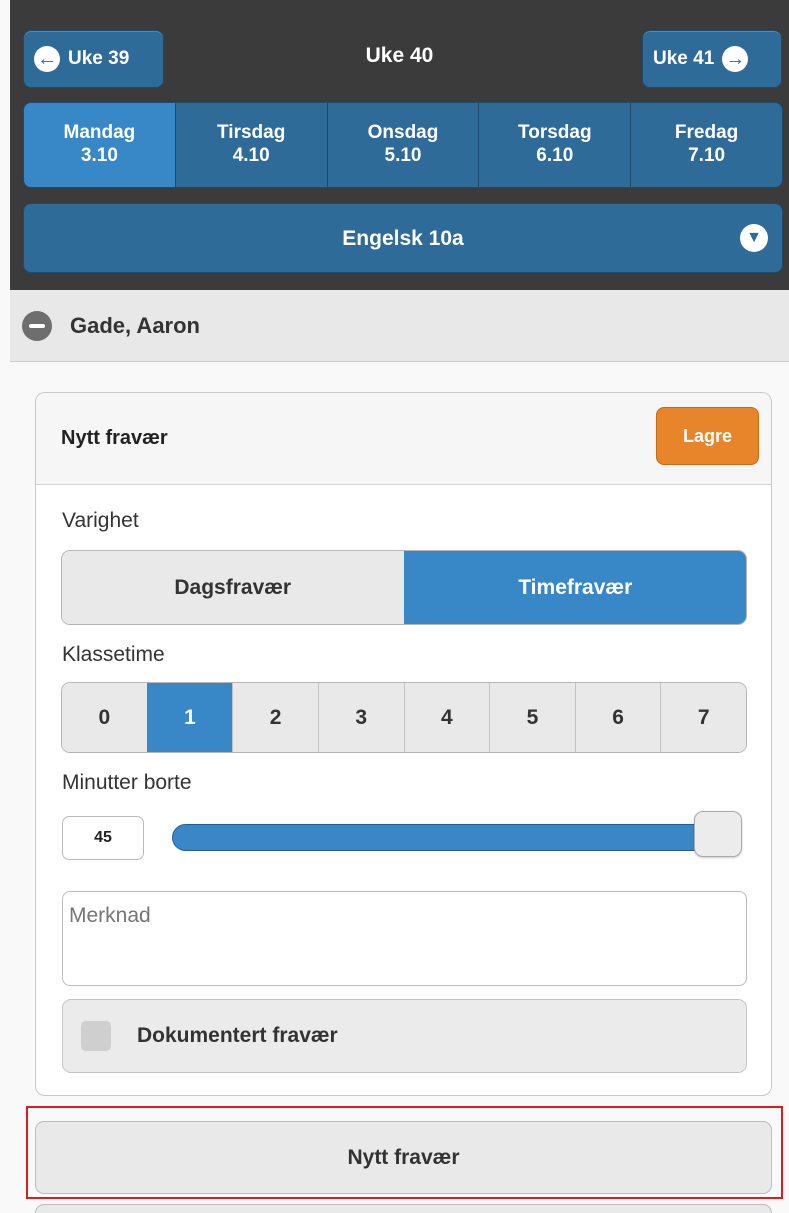  What do you see at coordinates (99, 132) in the screenshot?
I see `day-name: Mandag` at bounding box center [99, 132].